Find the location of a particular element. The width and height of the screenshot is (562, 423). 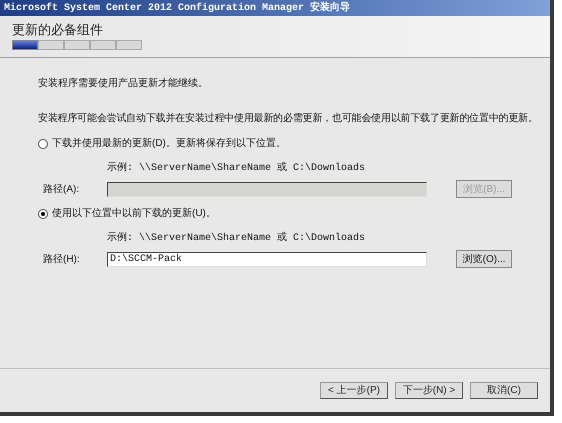

window-title: Microsoft System Center 2012 Configuration Manager 安装向导 is located at coordinates (177, 8).